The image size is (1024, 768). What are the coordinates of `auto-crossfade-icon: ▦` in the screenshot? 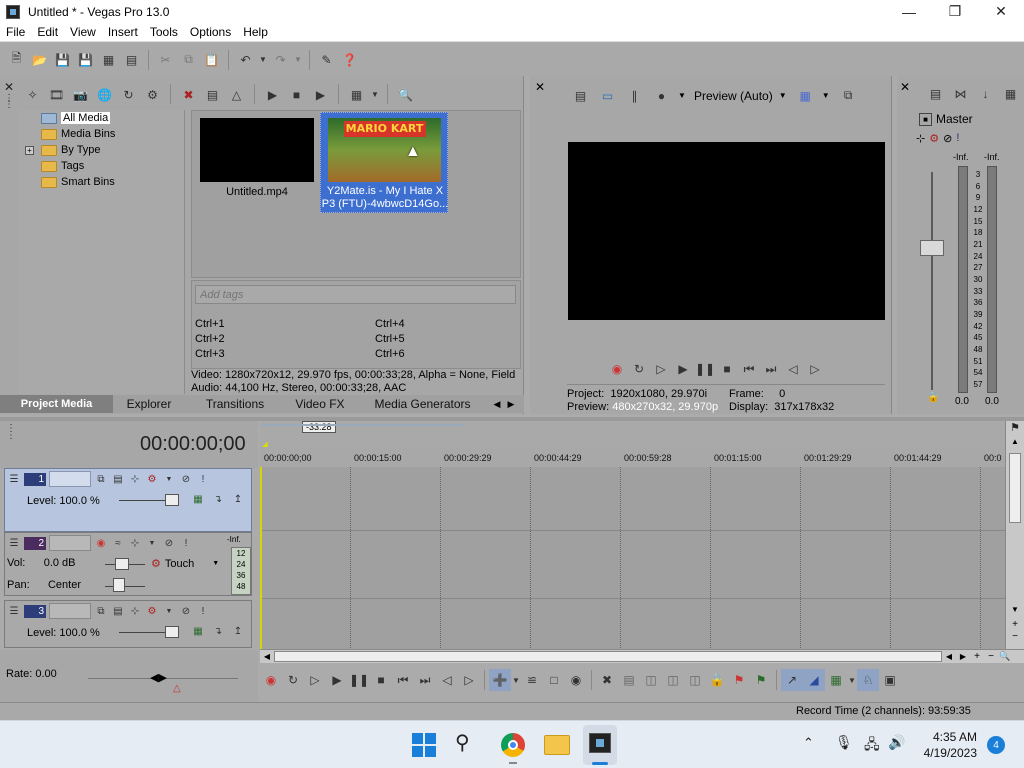 It's located at (836, 680).